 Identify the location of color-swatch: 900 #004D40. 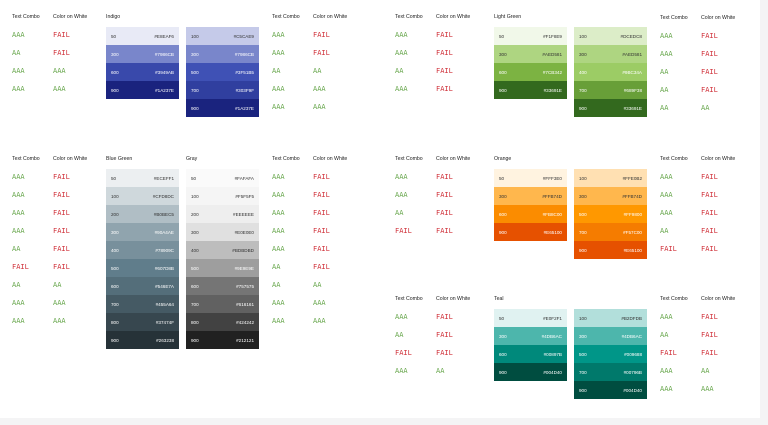
(530, 372).